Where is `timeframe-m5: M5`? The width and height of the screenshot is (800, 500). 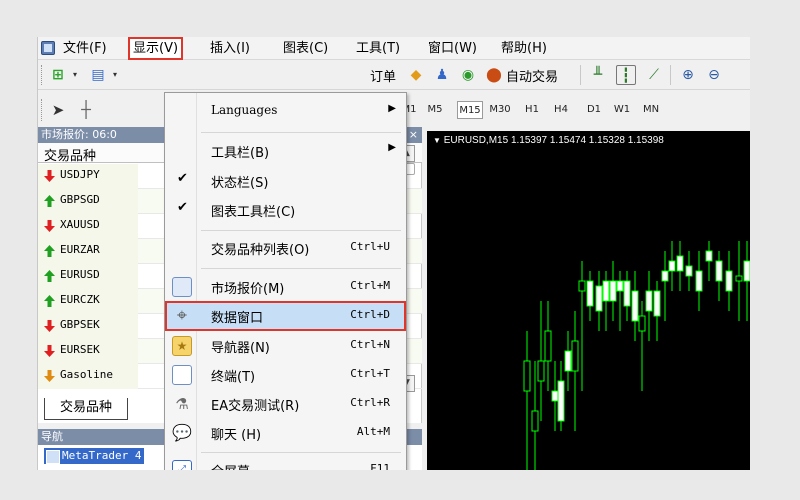 timeframe-m5: M5 is located at coordinates (435, 110).